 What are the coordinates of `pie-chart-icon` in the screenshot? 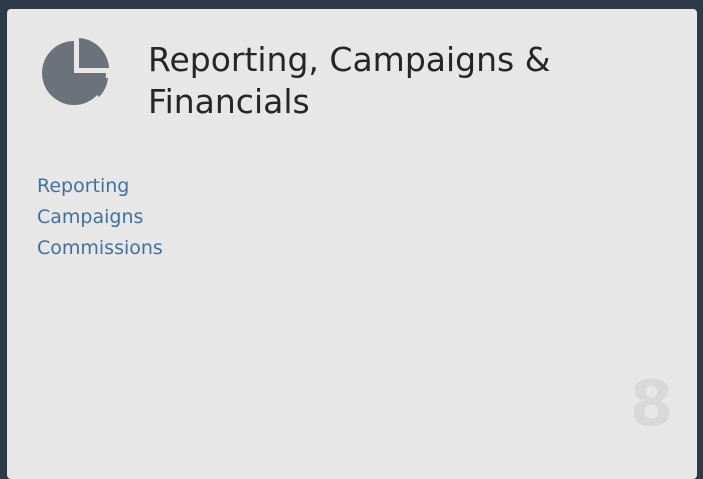 It's located at (75, 71).